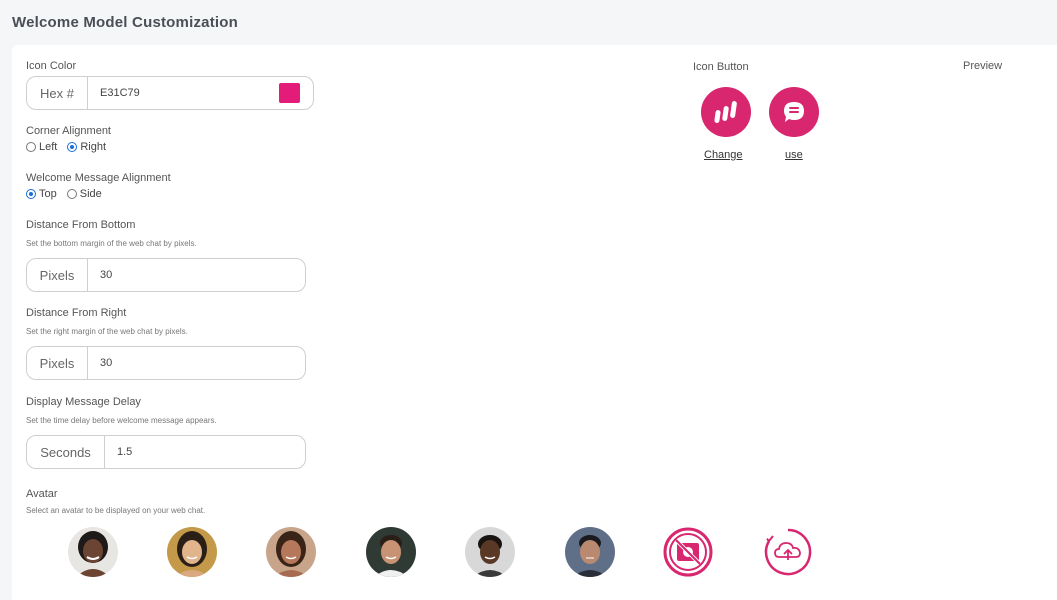  Describe the element at coordinates (93, 147) in the screenshot. I see `corner-right-label: Right` at that location.